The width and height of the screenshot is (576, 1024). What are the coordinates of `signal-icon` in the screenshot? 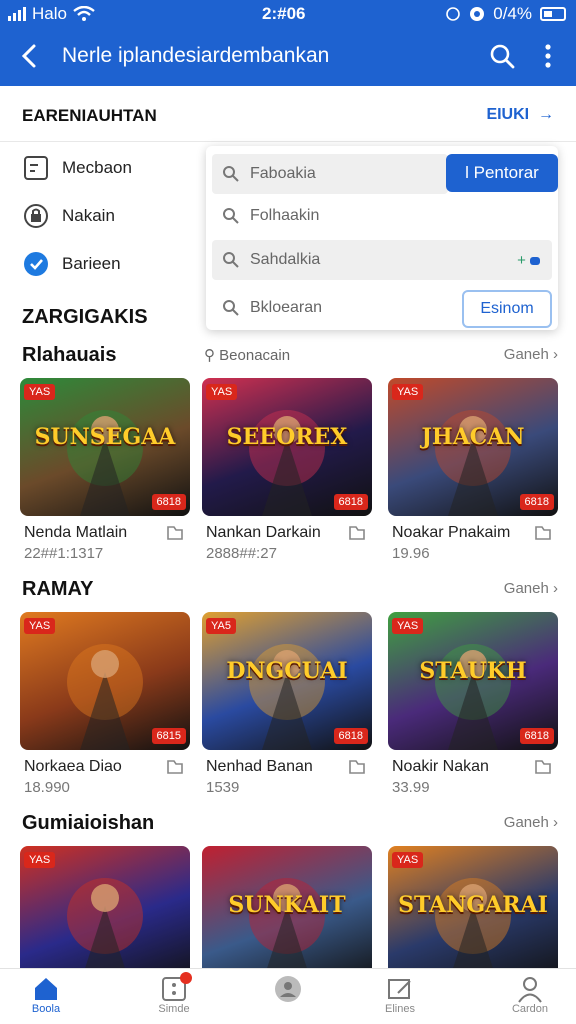 It's located at (17, 14).